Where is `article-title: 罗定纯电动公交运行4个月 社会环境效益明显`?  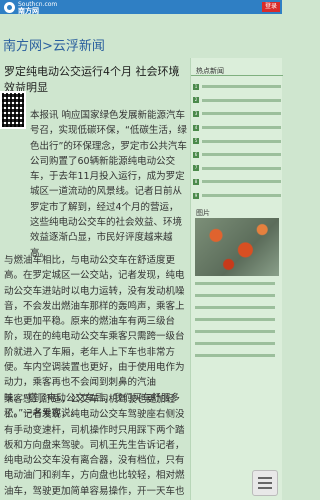
article-title: 罗定纯电动公交运行4个月 社会环境效益明显 is located at coordinates (92, 79).